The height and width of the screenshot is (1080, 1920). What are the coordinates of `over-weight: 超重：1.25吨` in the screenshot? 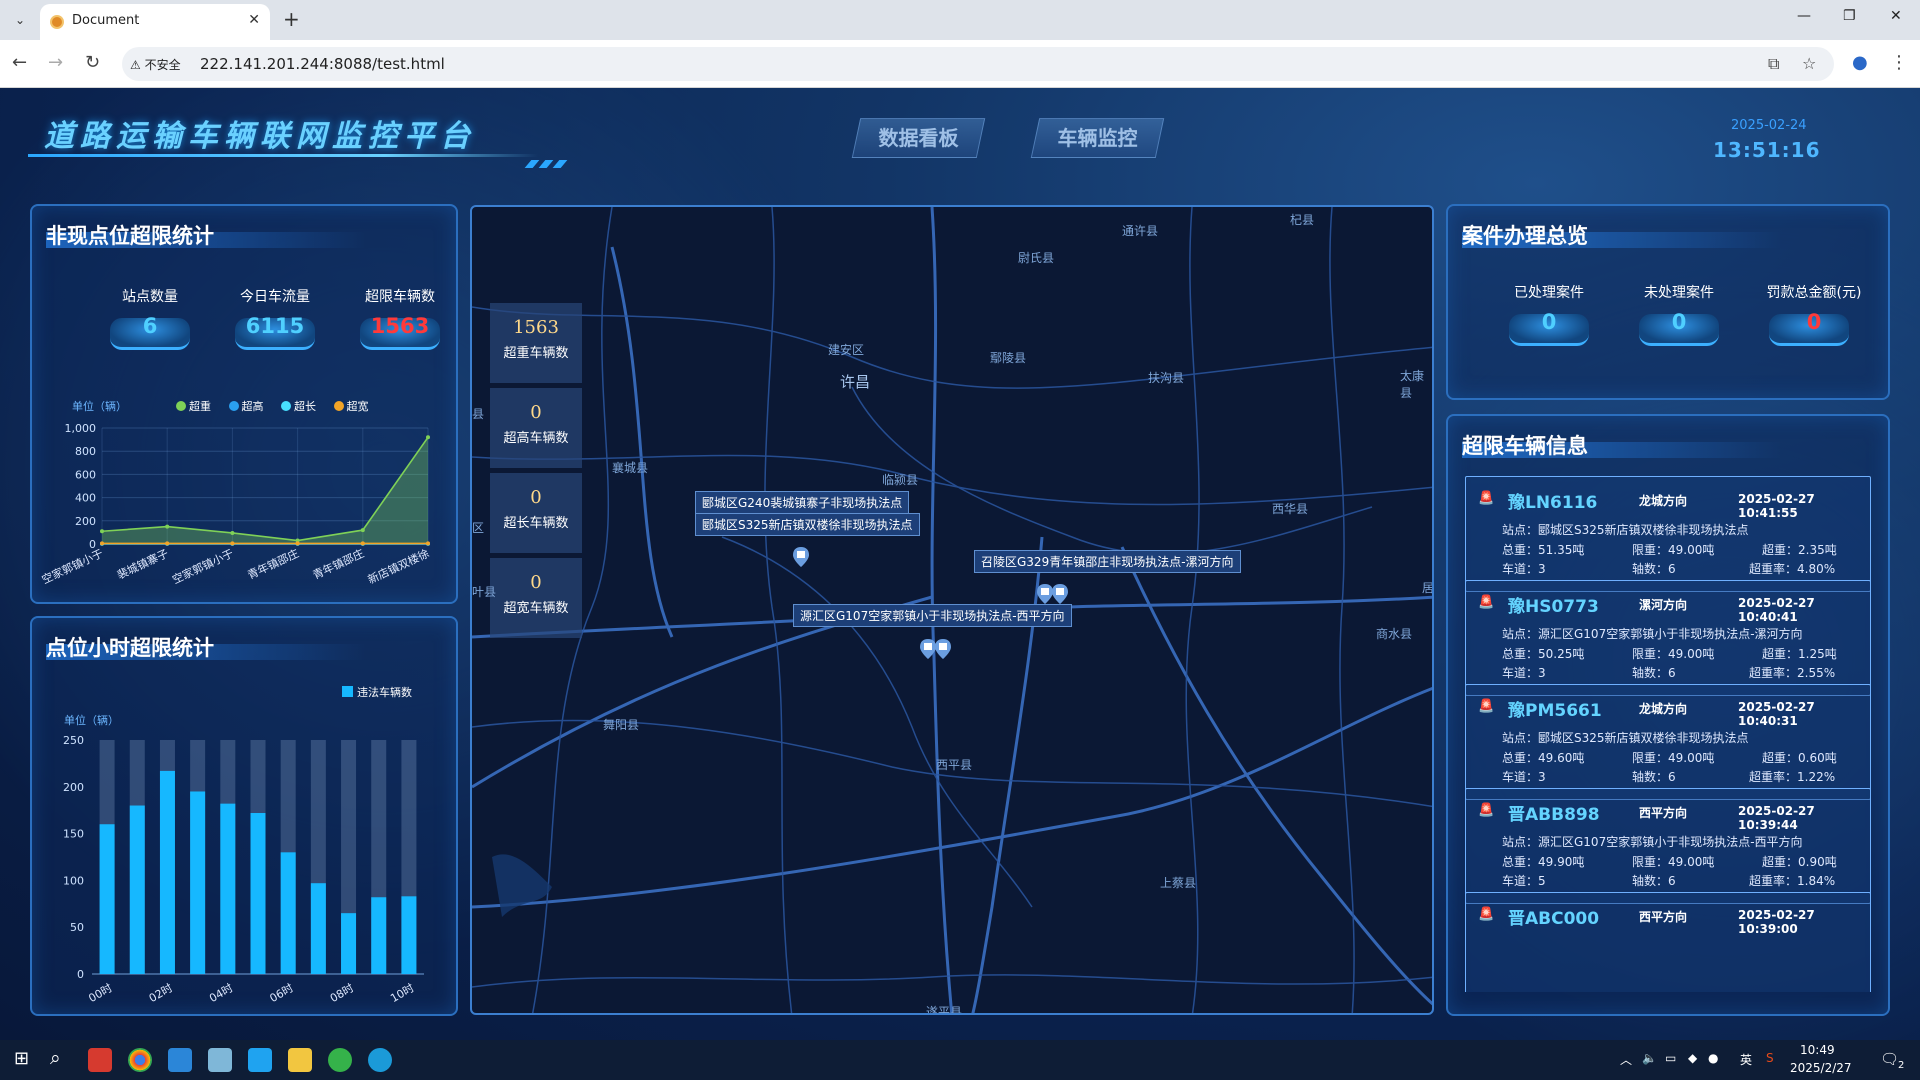 It's located at (1799, 654).